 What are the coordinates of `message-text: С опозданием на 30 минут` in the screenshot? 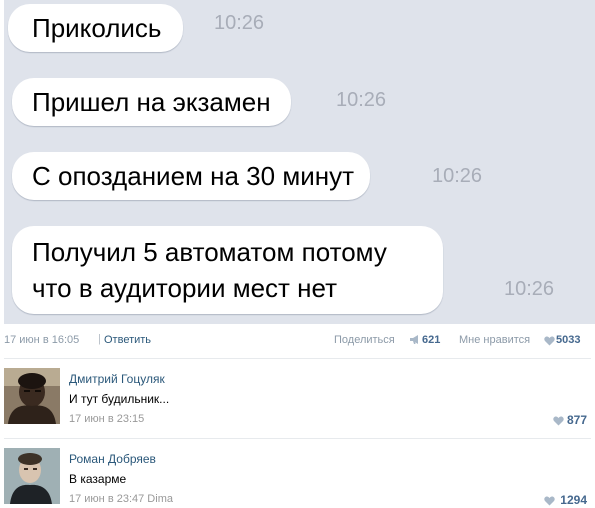 It's located at (193, 176).